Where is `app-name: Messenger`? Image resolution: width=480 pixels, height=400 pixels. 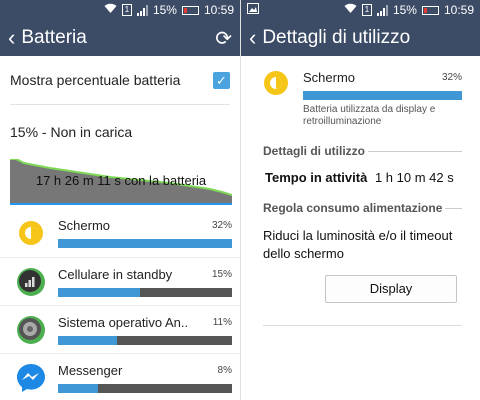
app-name: Messenger is located at coordinates (90, 370).